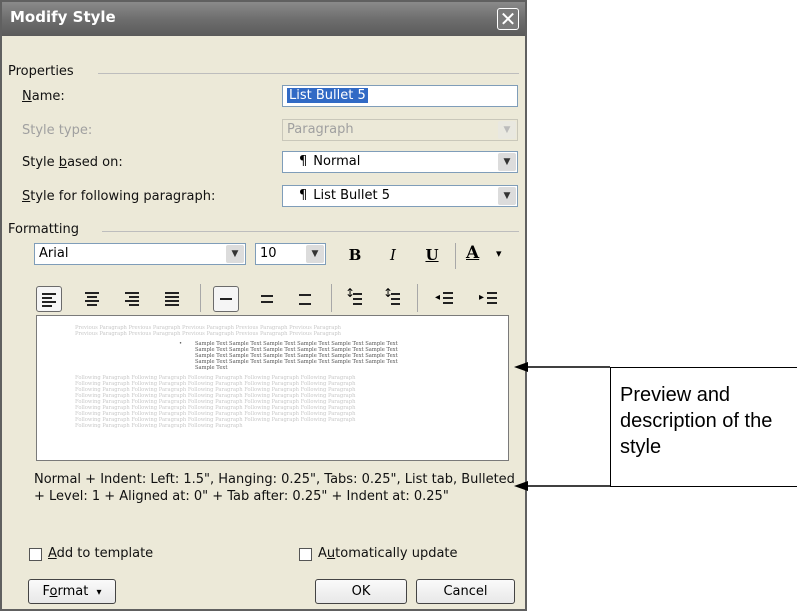  What do you see at coordinates (562, 426) in the screenshot?
I see `annotation-arrows` at bounding box center [562, 426].